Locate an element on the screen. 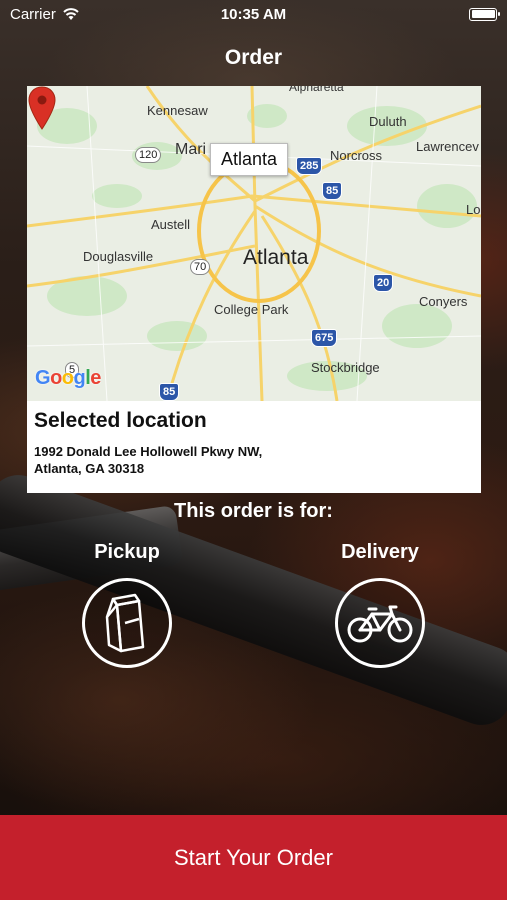  interstate-shield: 285 is located at coordinates (309, 166).